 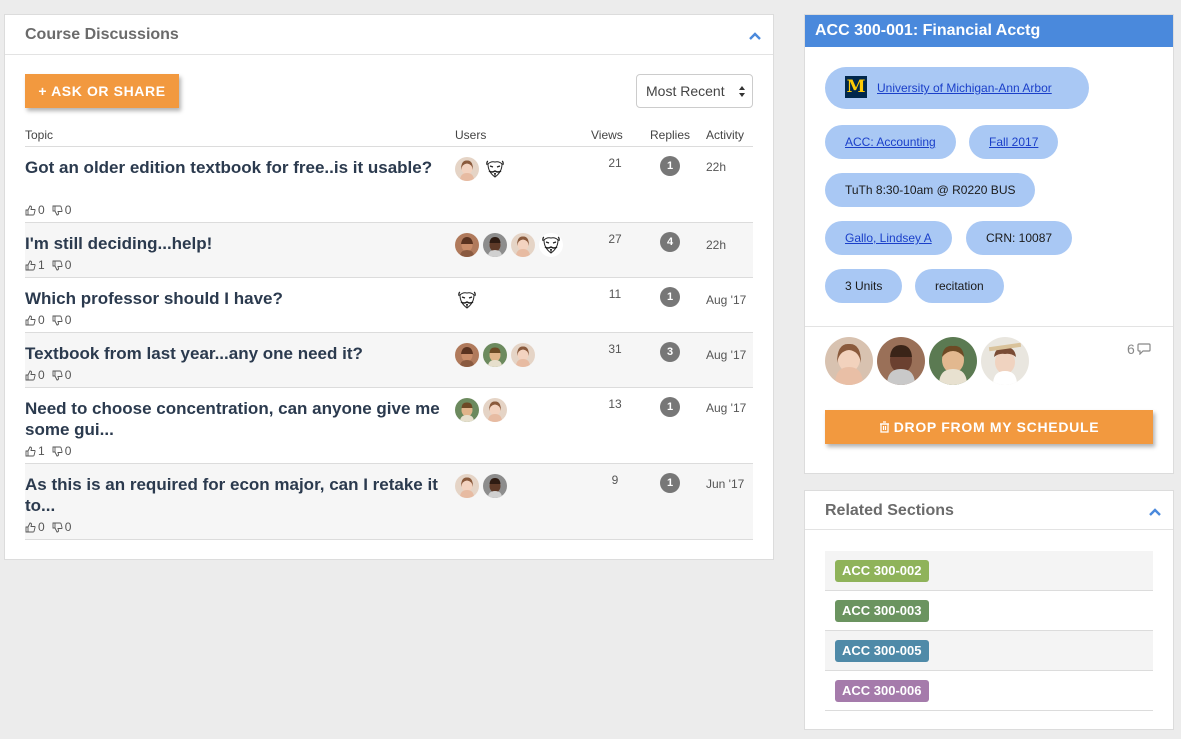 What do you see at coordinates (989, 651) in the screenshot?
I see `related-section-row: ACC 300-005` at bounding box center [989, 651].